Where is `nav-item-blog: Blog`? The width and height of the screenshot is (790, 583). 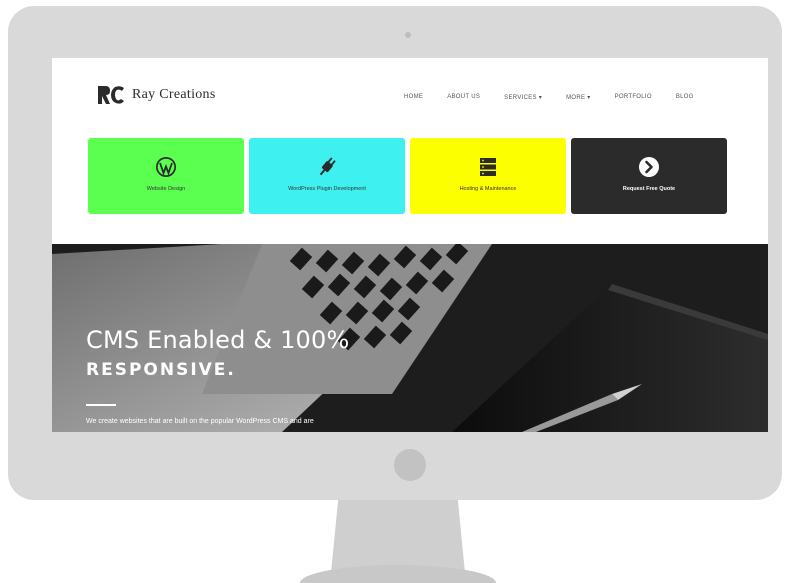
nav-item-blog: Blog is located at coordinates (685, 97).